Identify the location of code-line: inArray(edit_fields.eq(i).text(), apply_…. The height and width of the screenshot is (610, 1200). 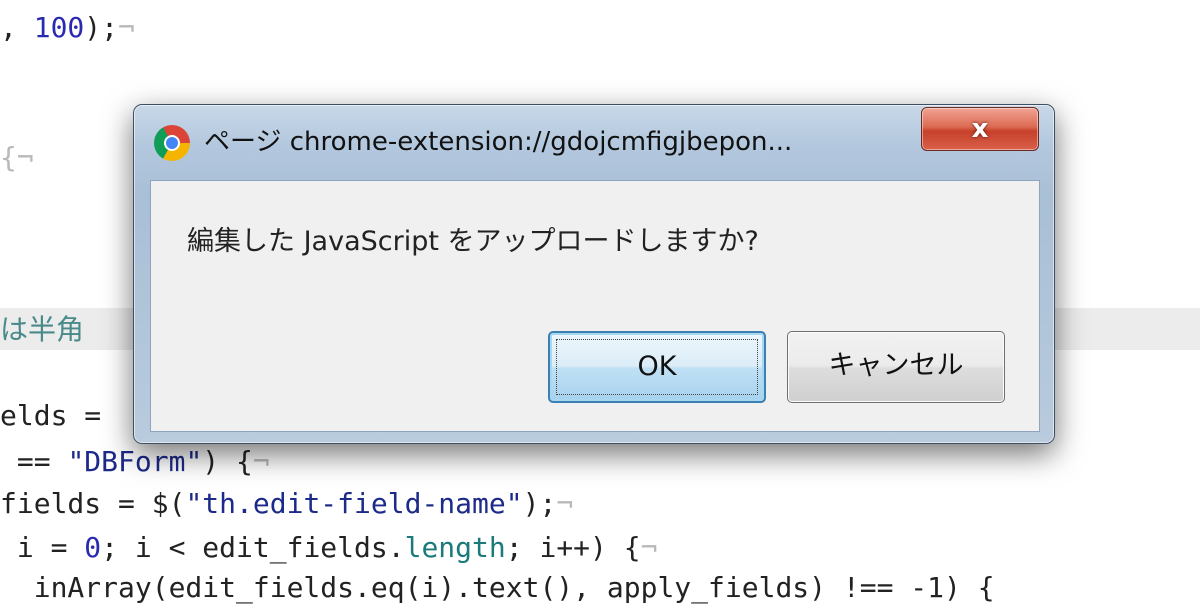
(497, 588).